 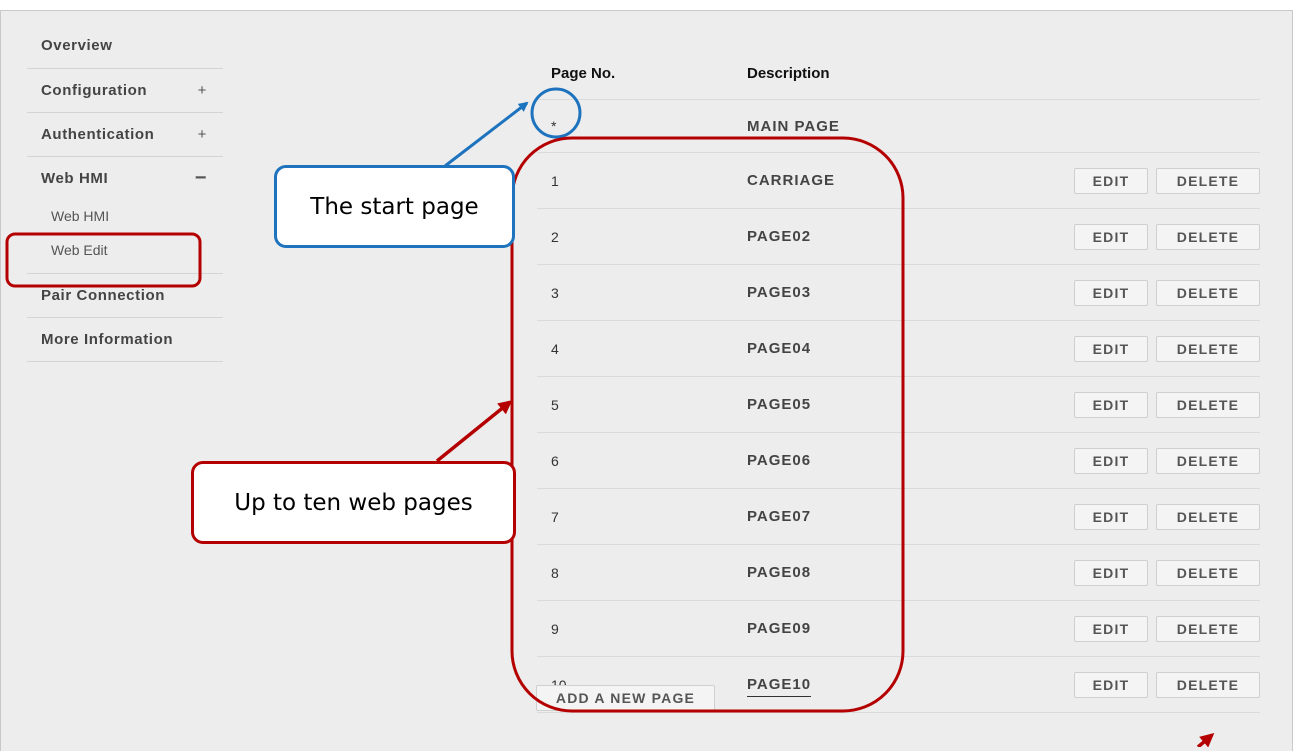 I want to click on sidebar-group-web-hmi: Web HMI − Web HMI Web Edit, so click(x=125, y=215).